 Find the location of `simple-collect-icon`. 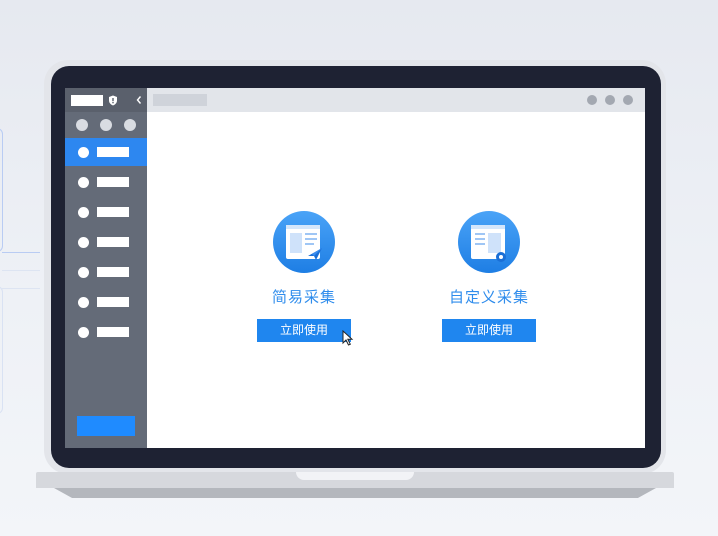

simple-collect-icon is located at coordinates (304, 242).